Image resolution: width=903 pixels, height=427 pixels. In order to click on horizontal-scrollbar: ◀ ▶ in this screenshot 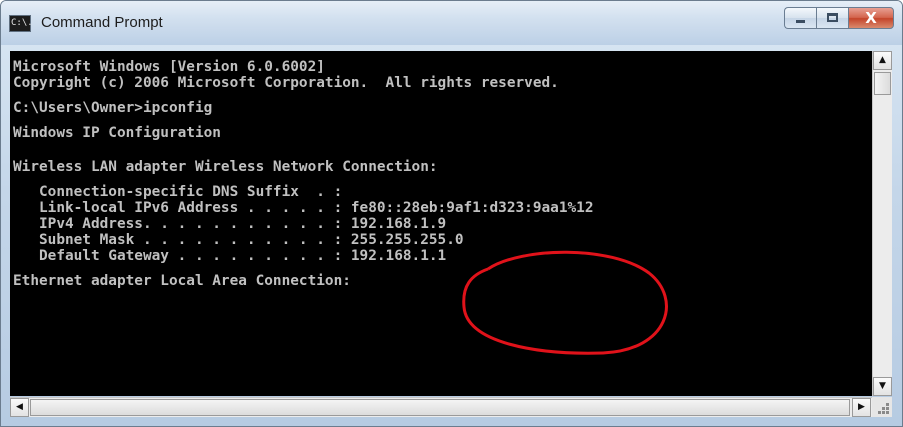, I will do `click(441, 407)`.